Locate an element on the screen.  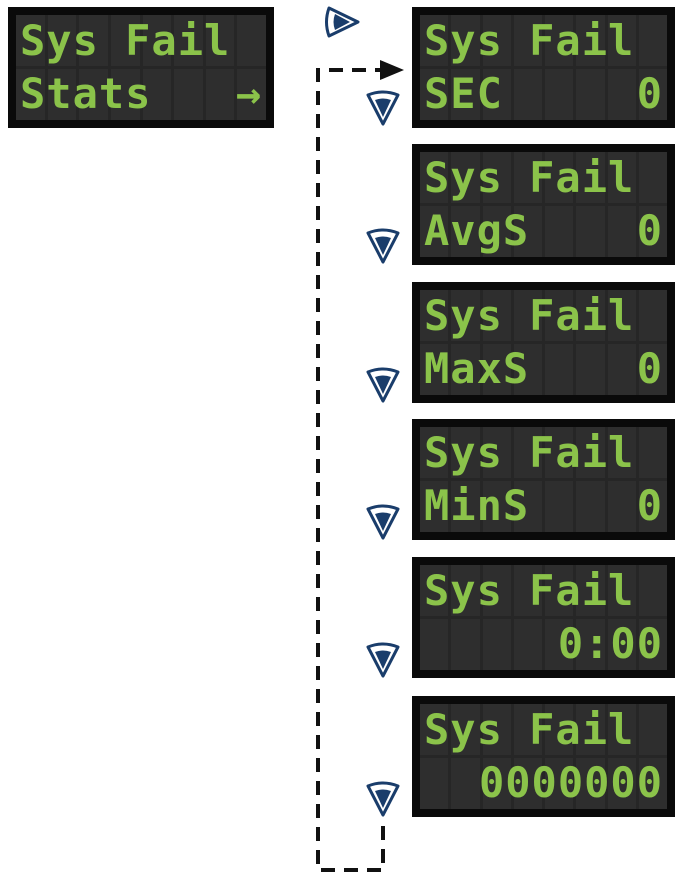
loop-connector-line is located at coordinates (350, 470).